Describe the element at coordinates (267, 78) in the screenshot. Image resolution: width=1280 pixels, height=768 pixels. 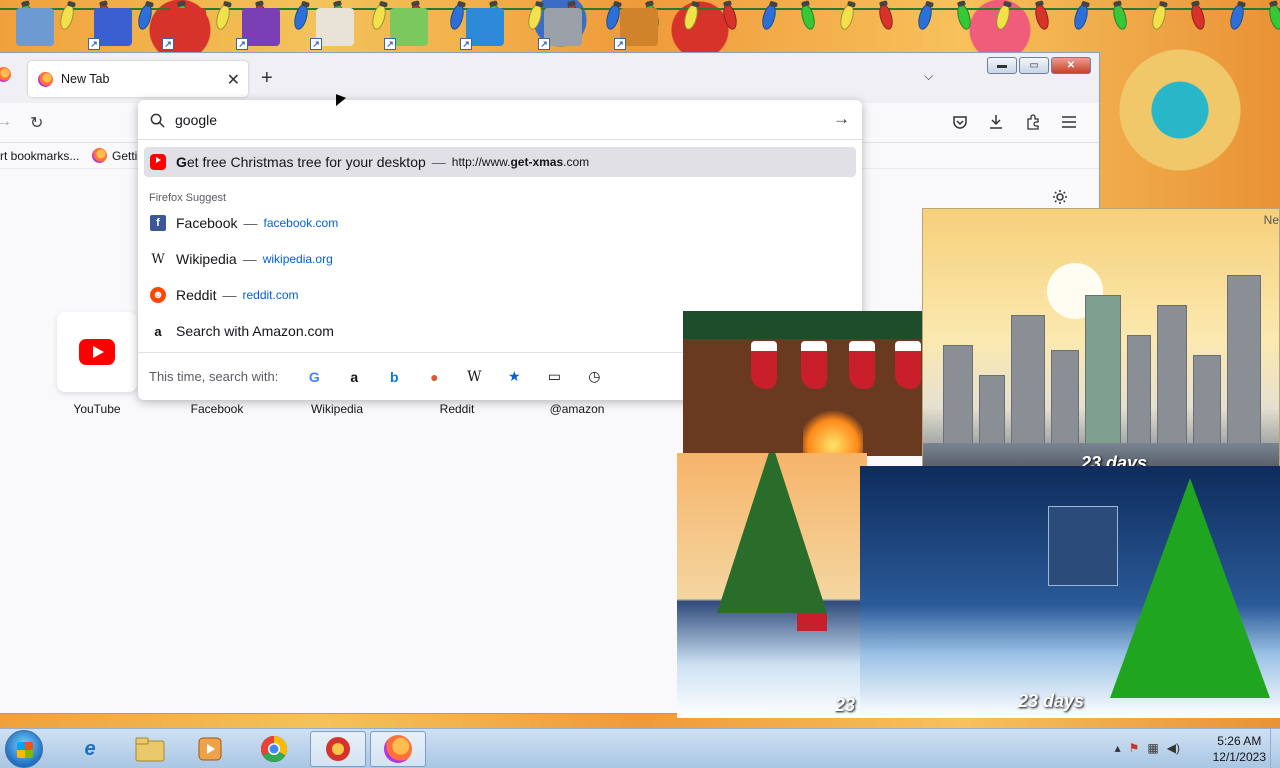
I see `new-tab-button: +` at that location.